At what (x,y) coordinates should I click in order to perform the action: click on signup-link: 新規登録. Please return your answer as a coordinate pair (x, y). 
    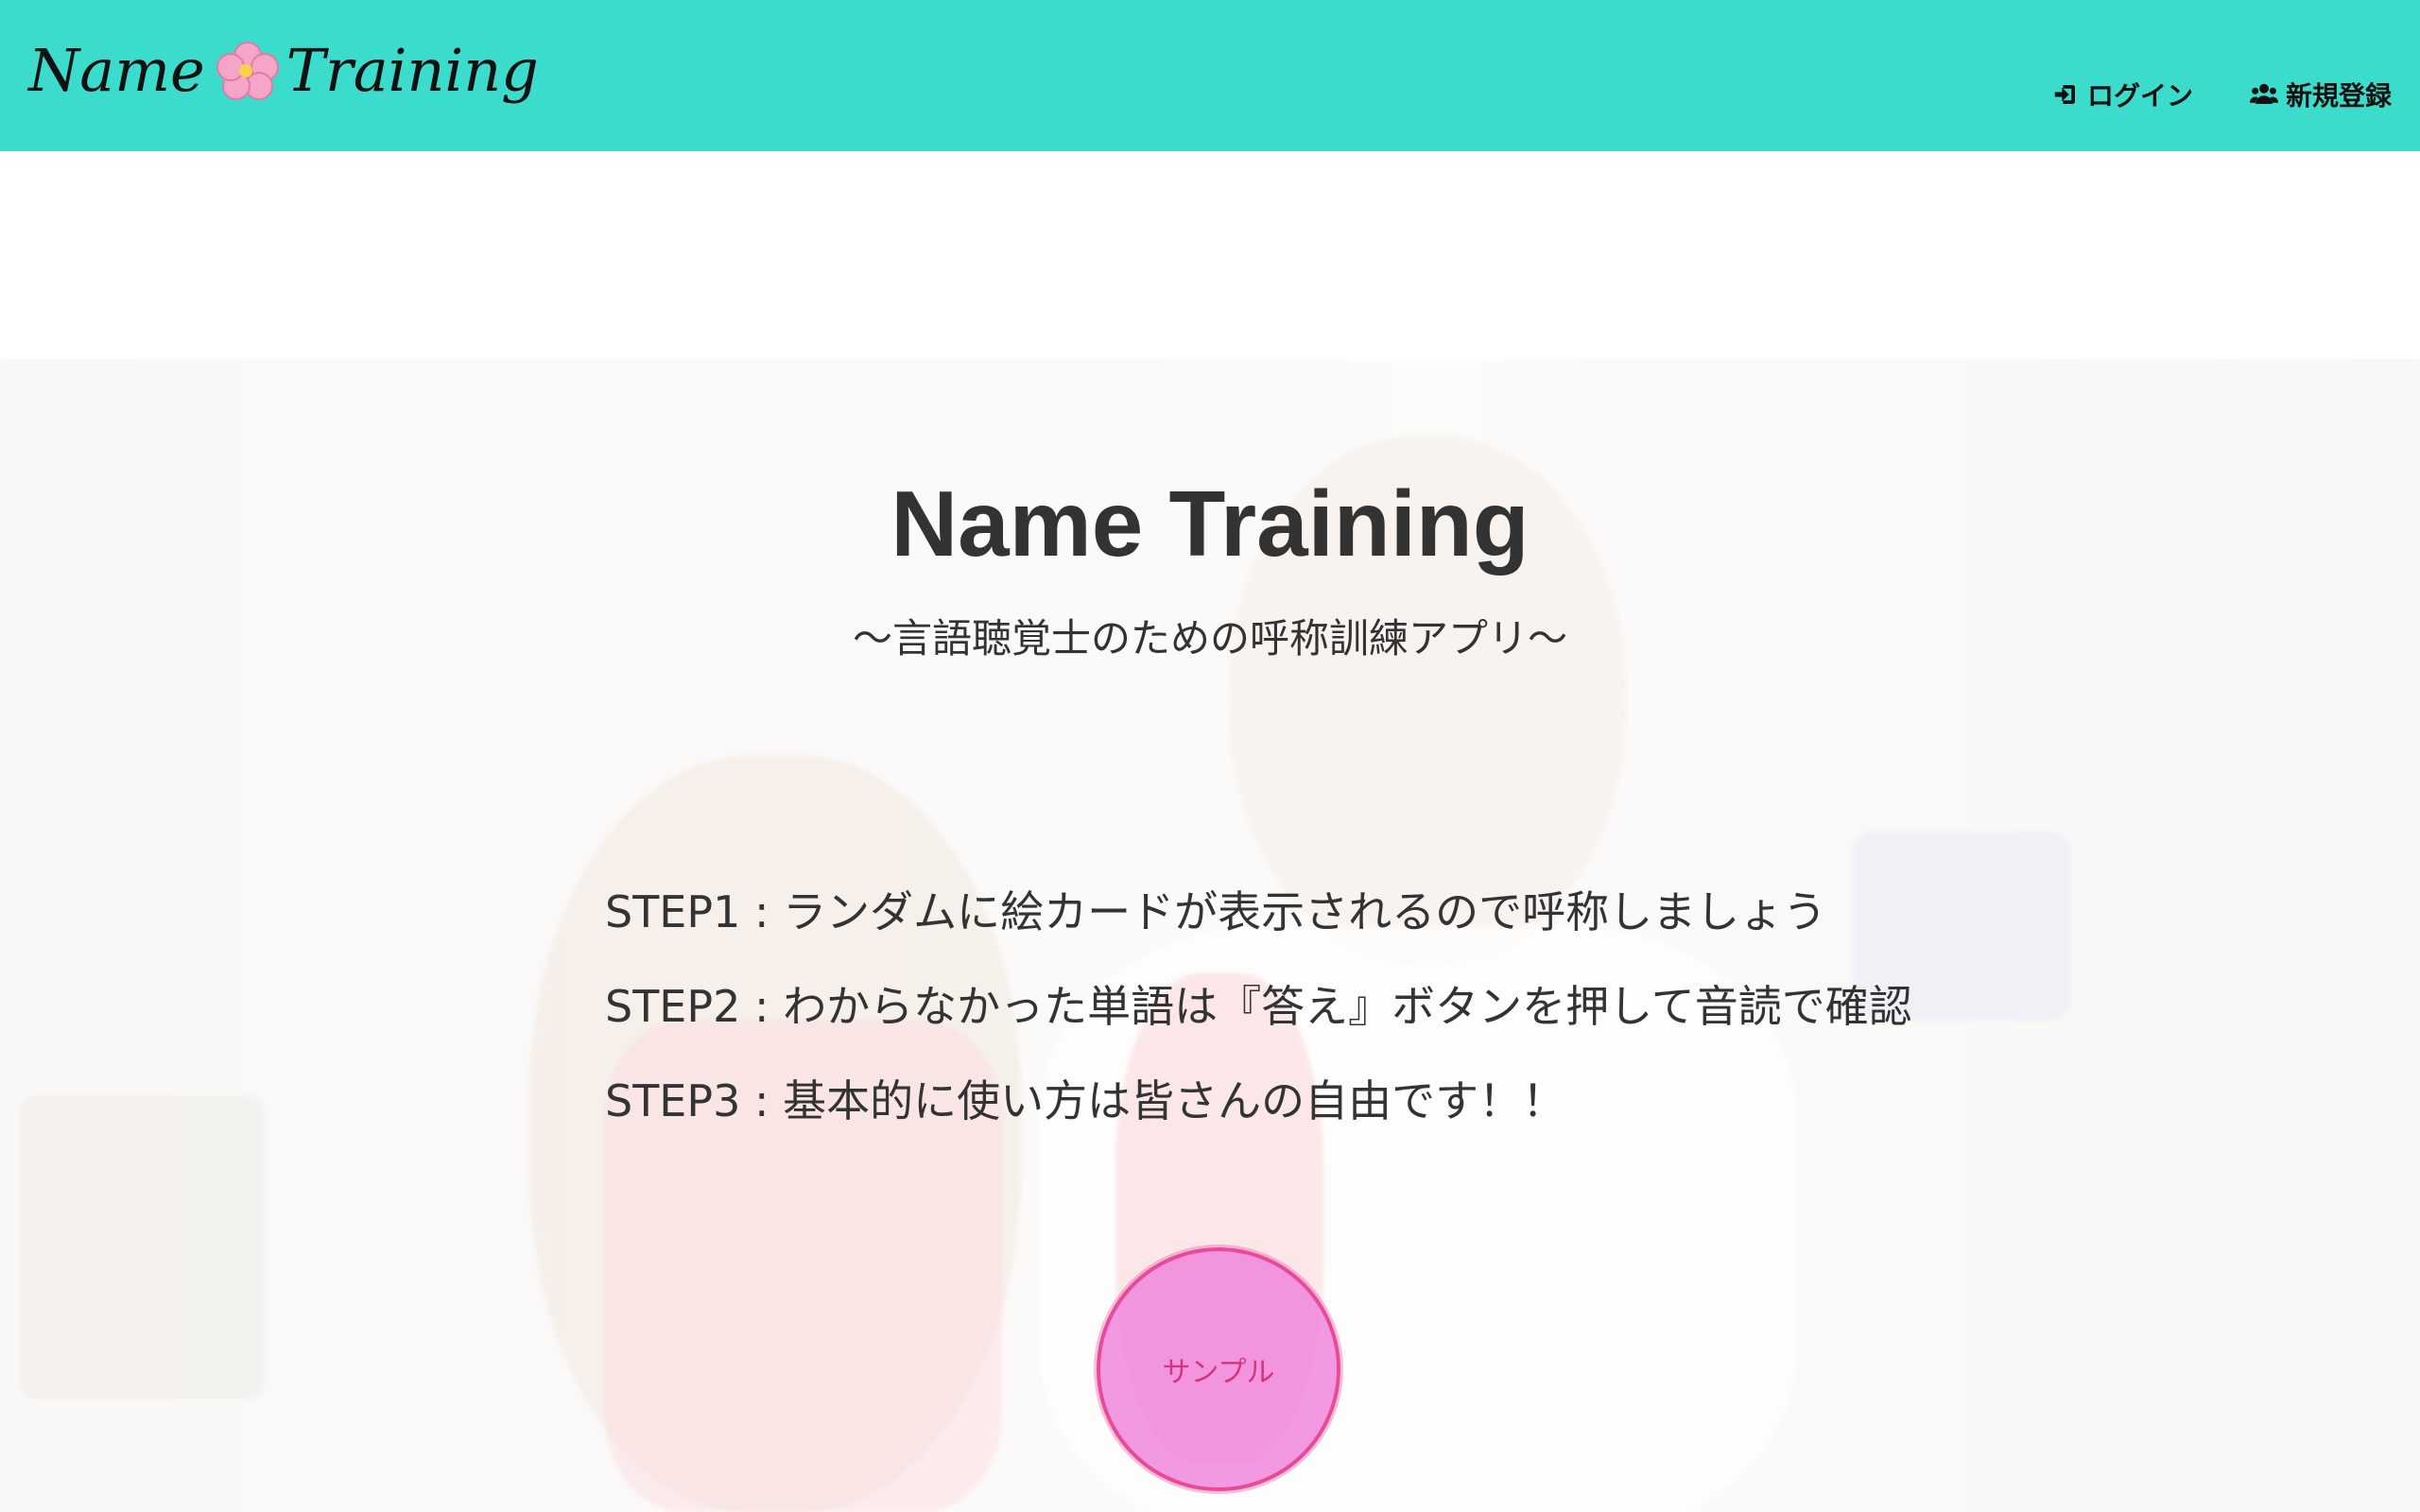
    Looking at the image, I should click on (2320, 94).